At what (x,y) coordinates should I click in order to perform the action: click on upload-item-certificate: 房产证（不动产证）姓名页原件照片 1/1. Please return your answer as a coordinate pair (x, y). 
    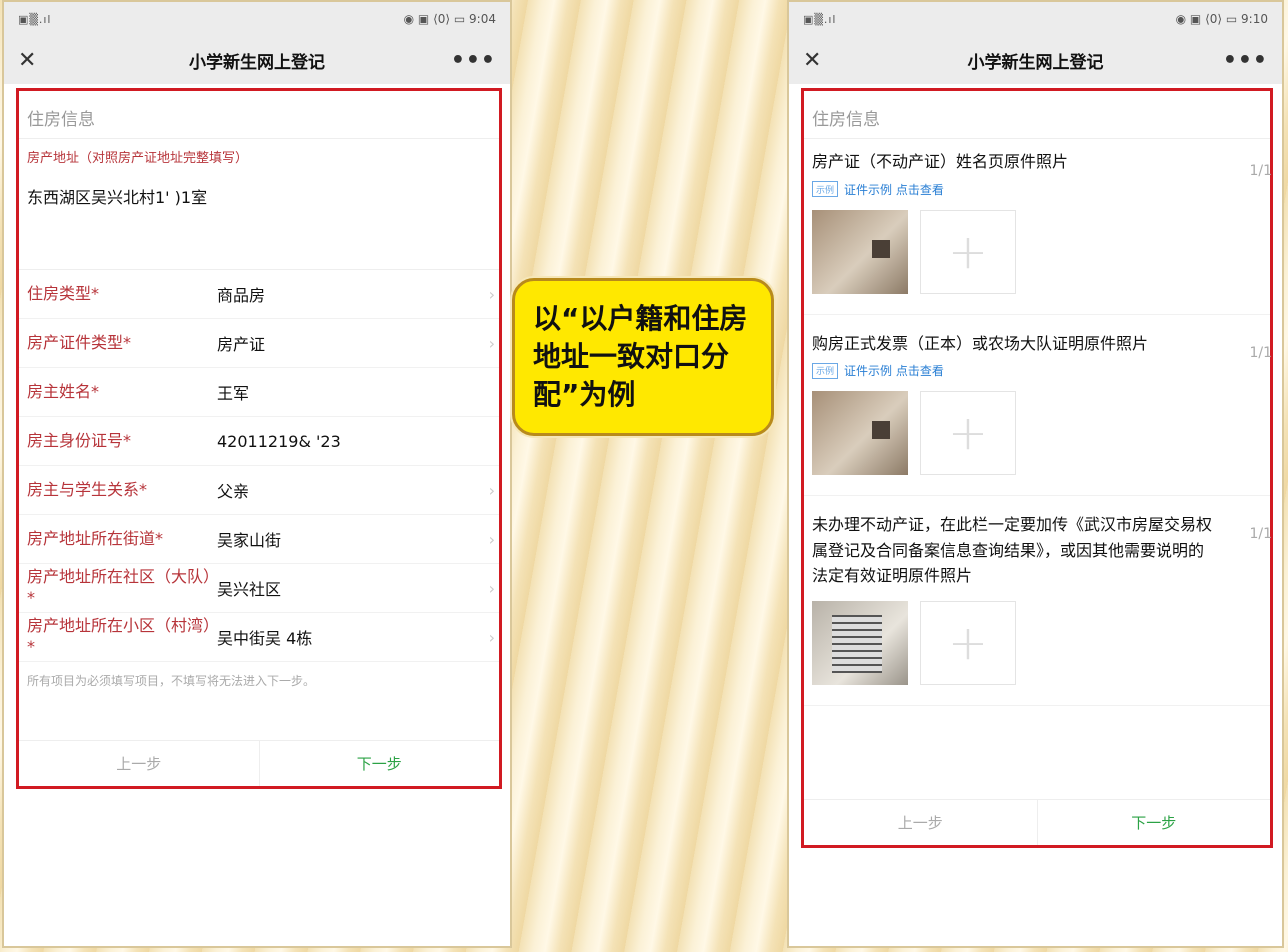
    Looking at the image, I should click on (1038, 159).